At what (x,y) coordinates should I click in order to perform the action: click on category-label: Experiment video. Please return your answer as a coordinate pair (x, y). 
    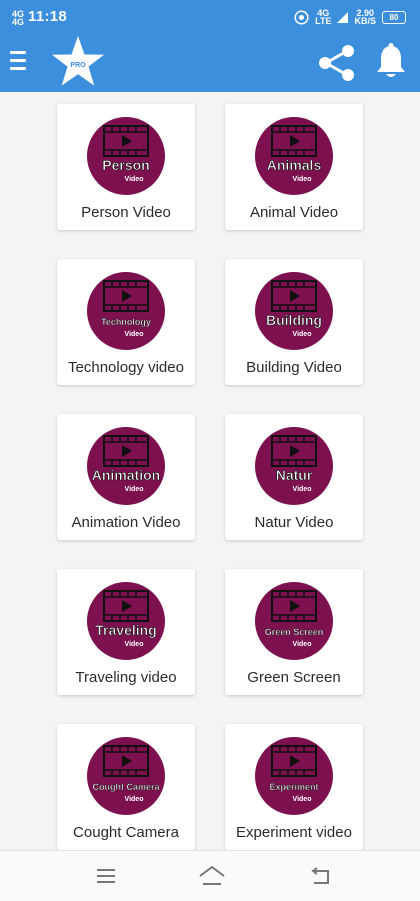
    Looking at the image, I should click on (294, 832).